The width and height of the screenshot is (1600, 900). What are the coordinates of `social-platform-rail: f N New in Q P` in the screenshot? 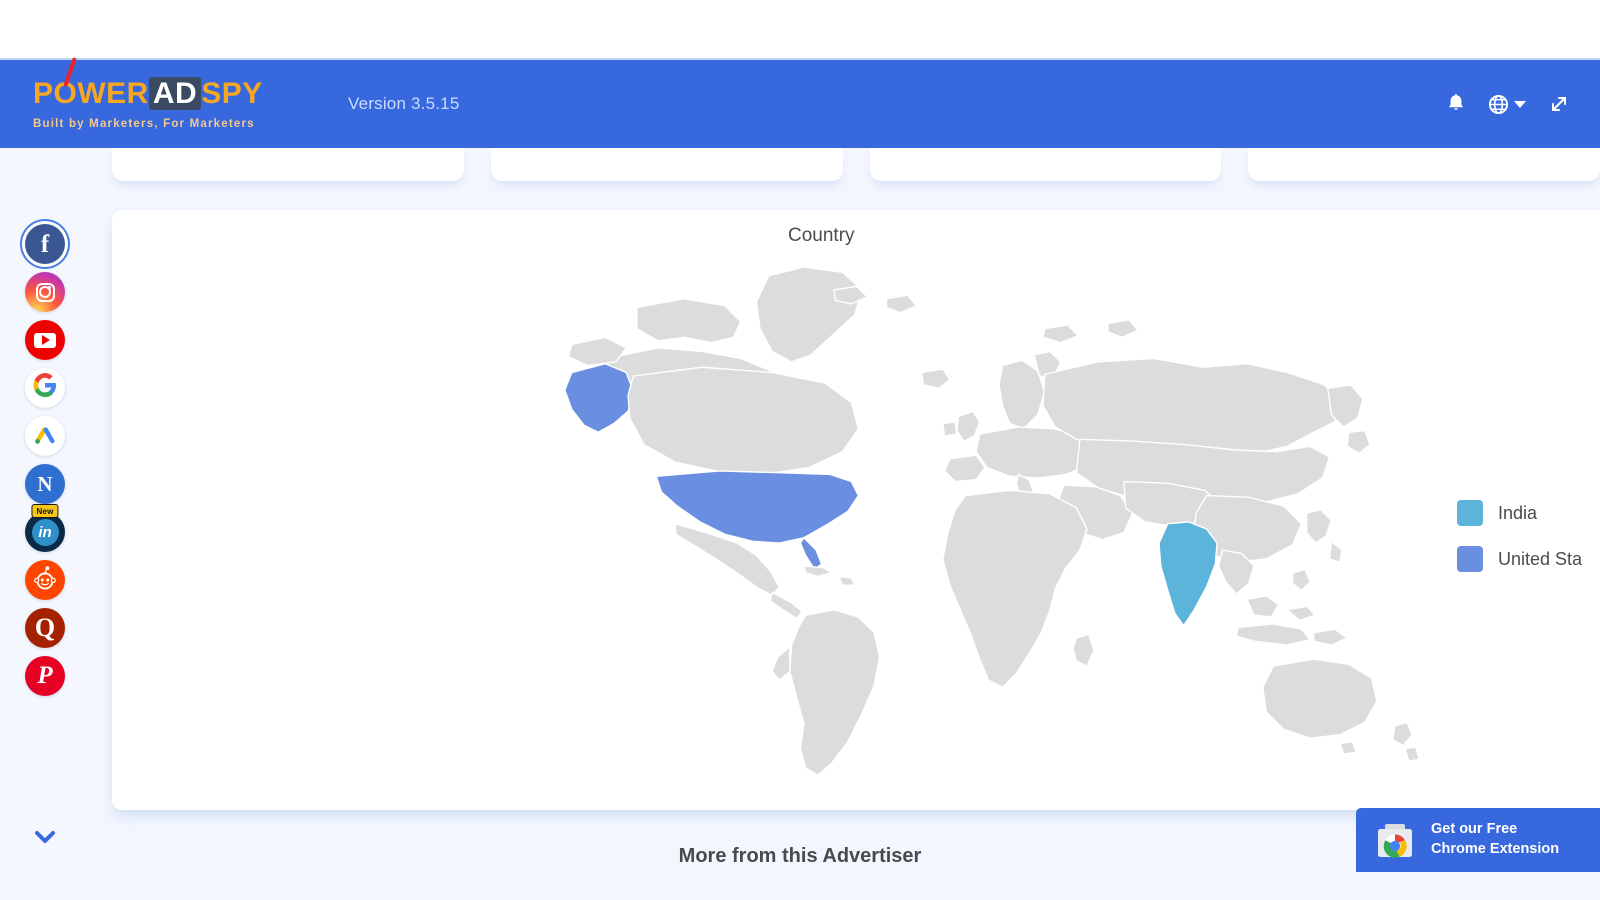 It's located at (45, 524).